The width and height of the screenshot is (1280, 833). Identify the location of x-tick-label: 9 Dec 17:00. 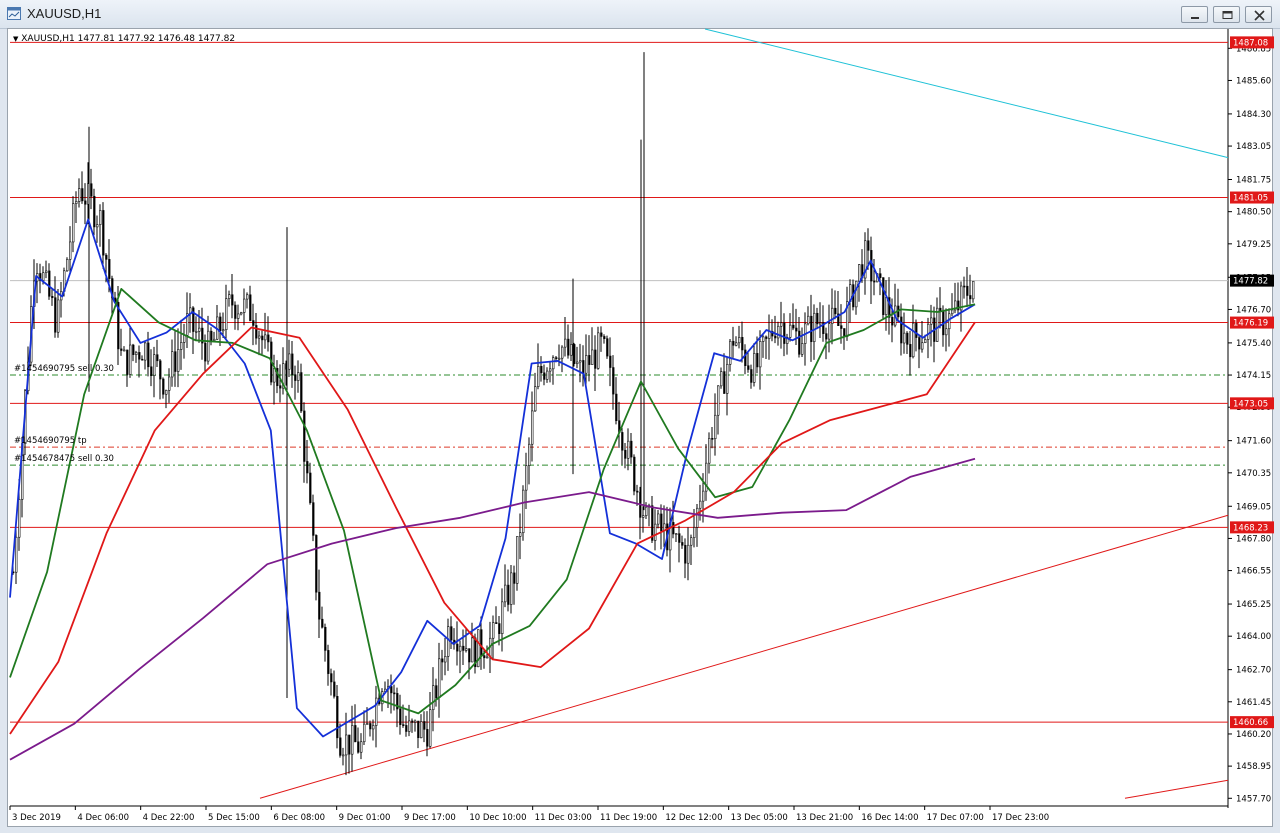
(430, 818).